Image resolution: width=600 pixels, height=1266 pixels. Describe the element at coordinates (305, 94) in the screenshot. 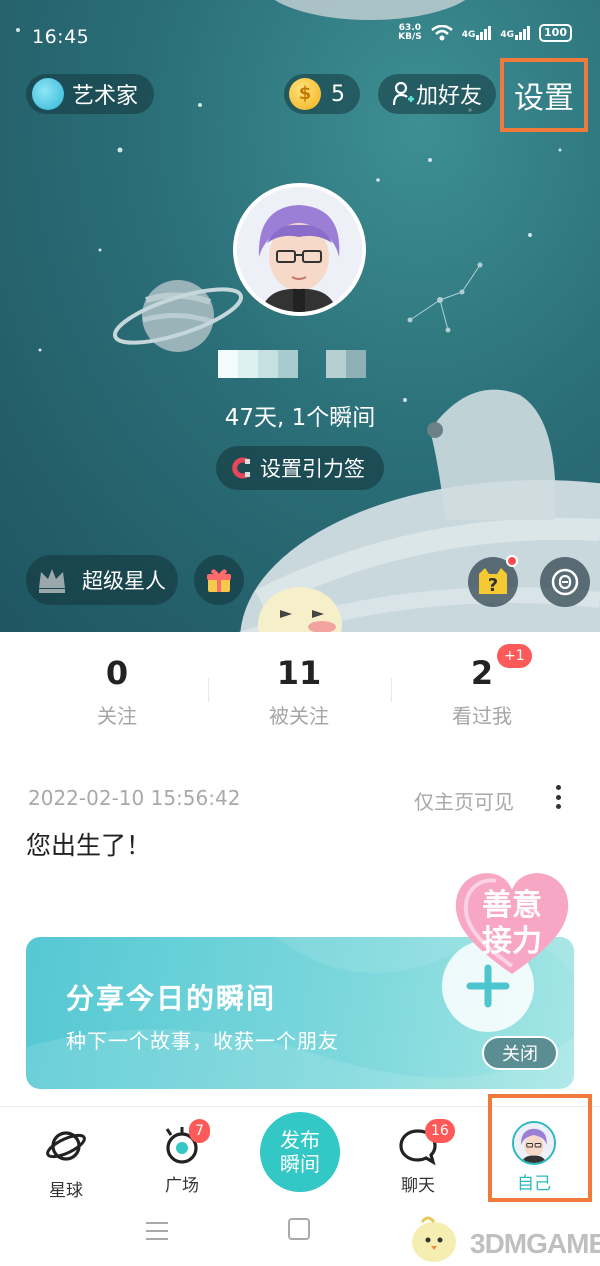

I see `coin-icon: $` at that location.